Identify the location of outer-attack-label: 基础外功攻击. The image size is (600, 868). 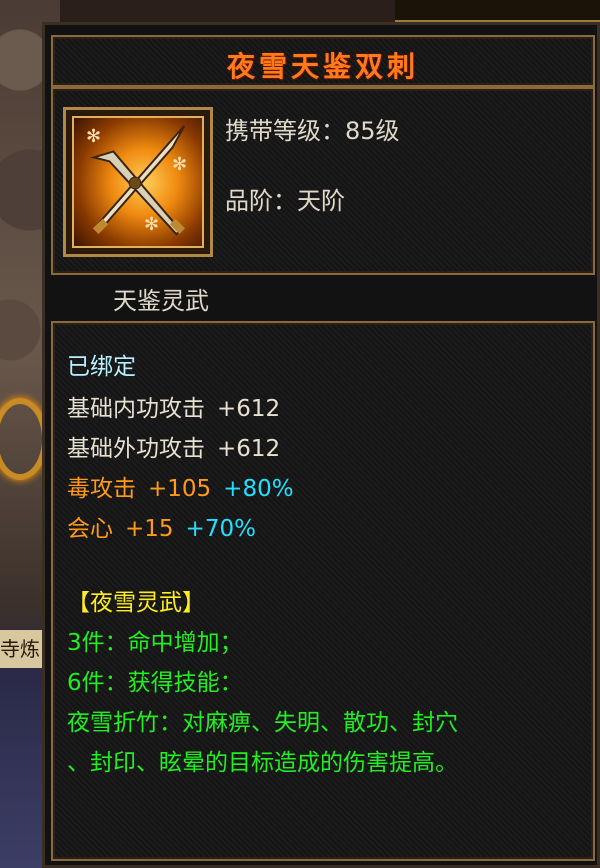
(136, 449).